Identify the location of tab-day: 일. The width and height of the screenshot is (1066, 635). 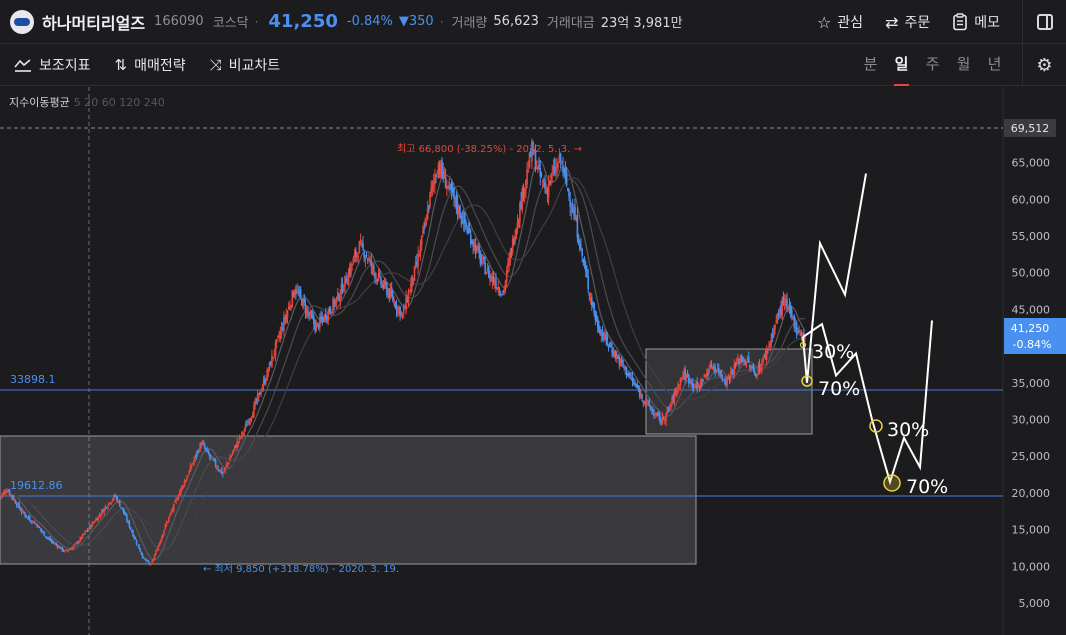
(901, 65).